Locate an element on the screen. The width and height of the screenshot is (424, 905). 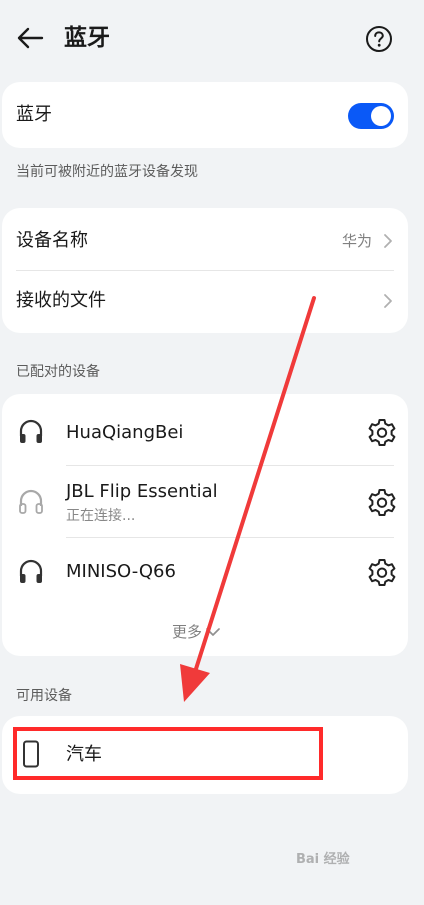
available-section-label: 可用设备 is located at coordinates (44, 696).